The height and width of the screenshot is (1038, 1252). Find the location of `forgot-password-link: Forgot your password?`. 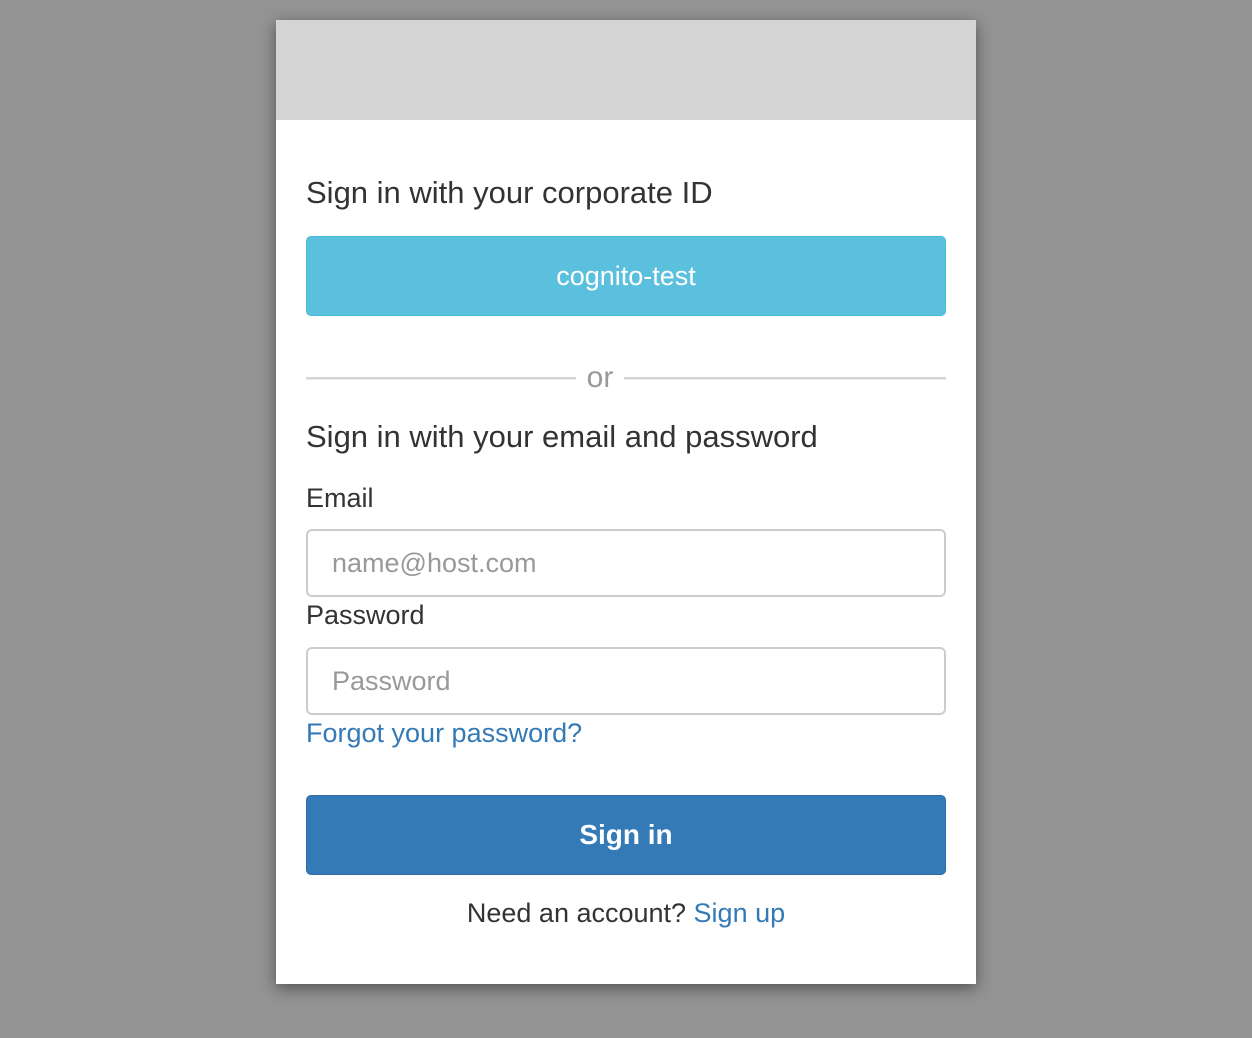

forgot-password-link: Forgot your password? is located at coordinates (444, 733).